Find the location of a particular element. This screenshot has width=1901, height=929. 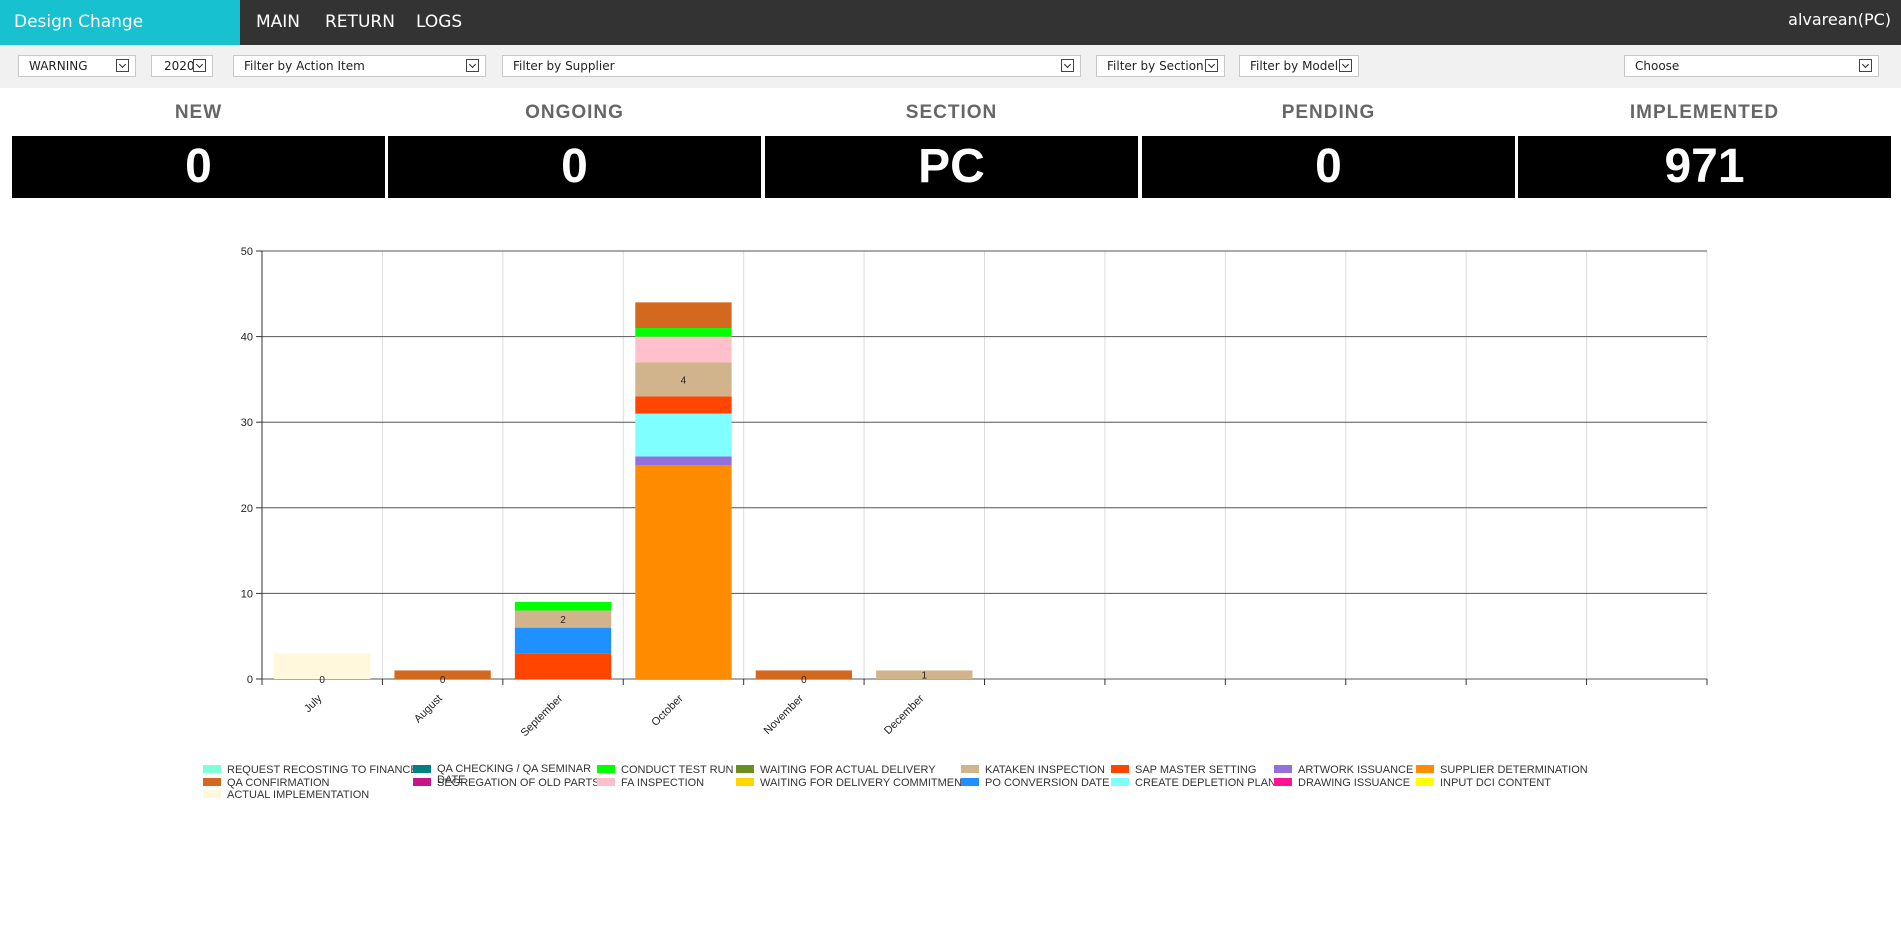

y-tick-label: 0 is located at coordinates (250, 680).